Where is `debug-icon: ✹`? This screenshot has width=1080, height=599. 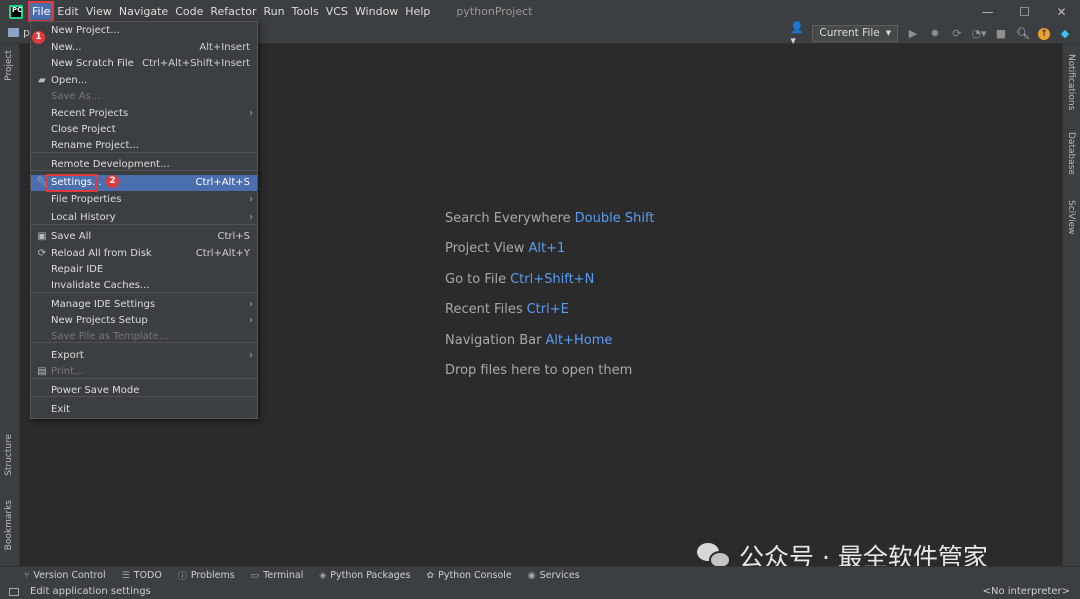 debug-icon: ✹ is located at coordinates (935, 34).